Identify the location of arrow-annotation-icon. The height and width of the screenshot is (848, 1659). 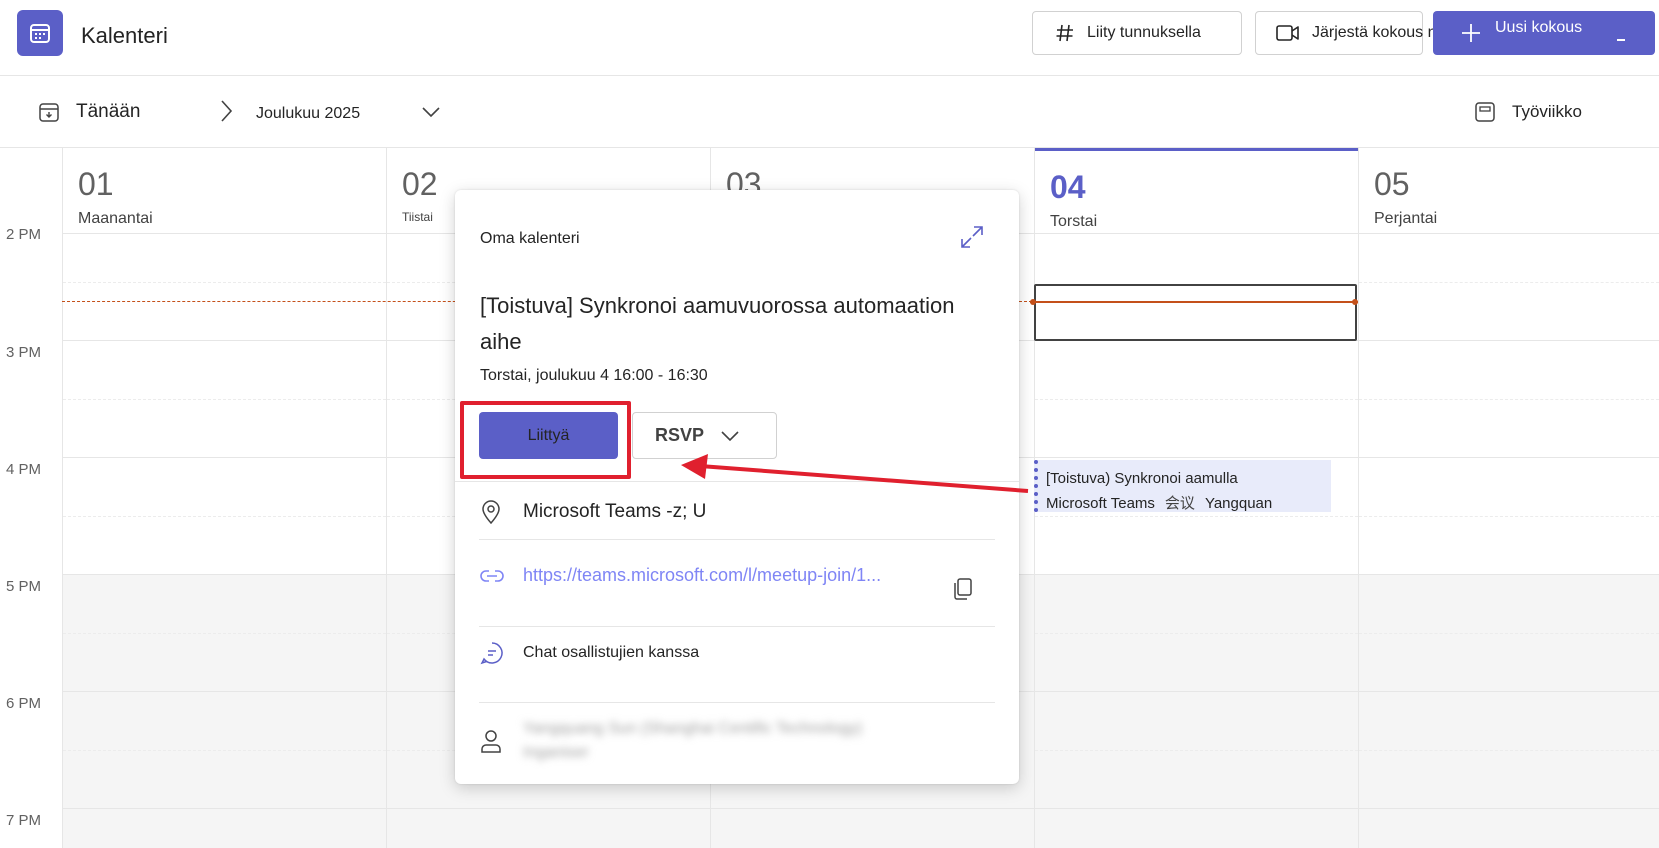
(855, 473).